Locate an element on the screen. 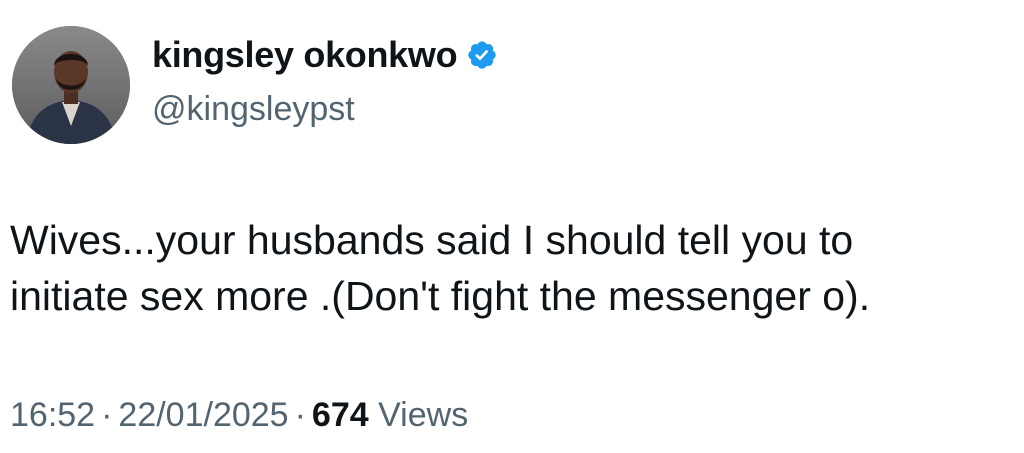 Image resolution: width=1024 pixels, height=453 pixels. views-label: Views is located at coordinates (423, 415).